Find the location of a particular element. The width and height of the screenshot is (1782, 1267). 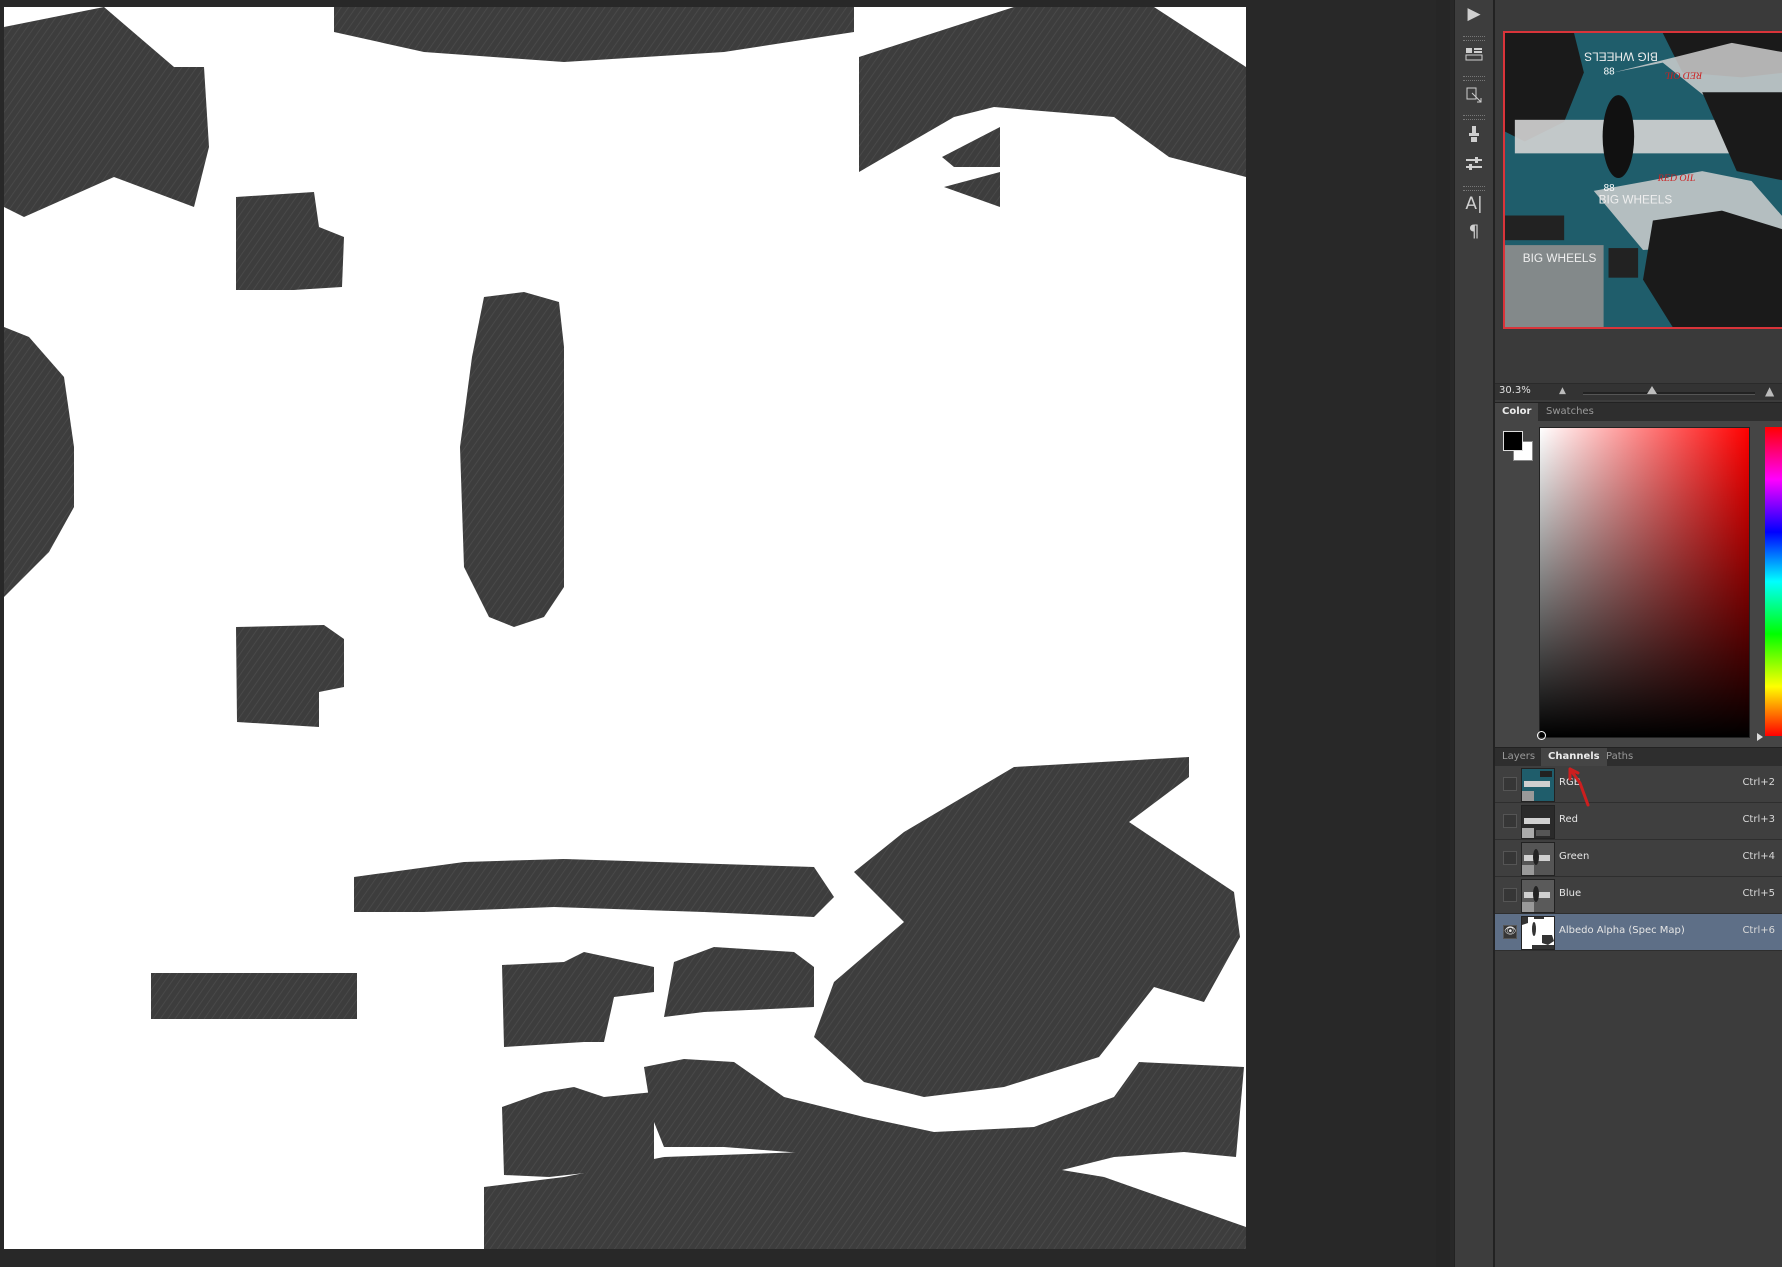

zoom-slider-thumb is located at coordinates (1651, 390).